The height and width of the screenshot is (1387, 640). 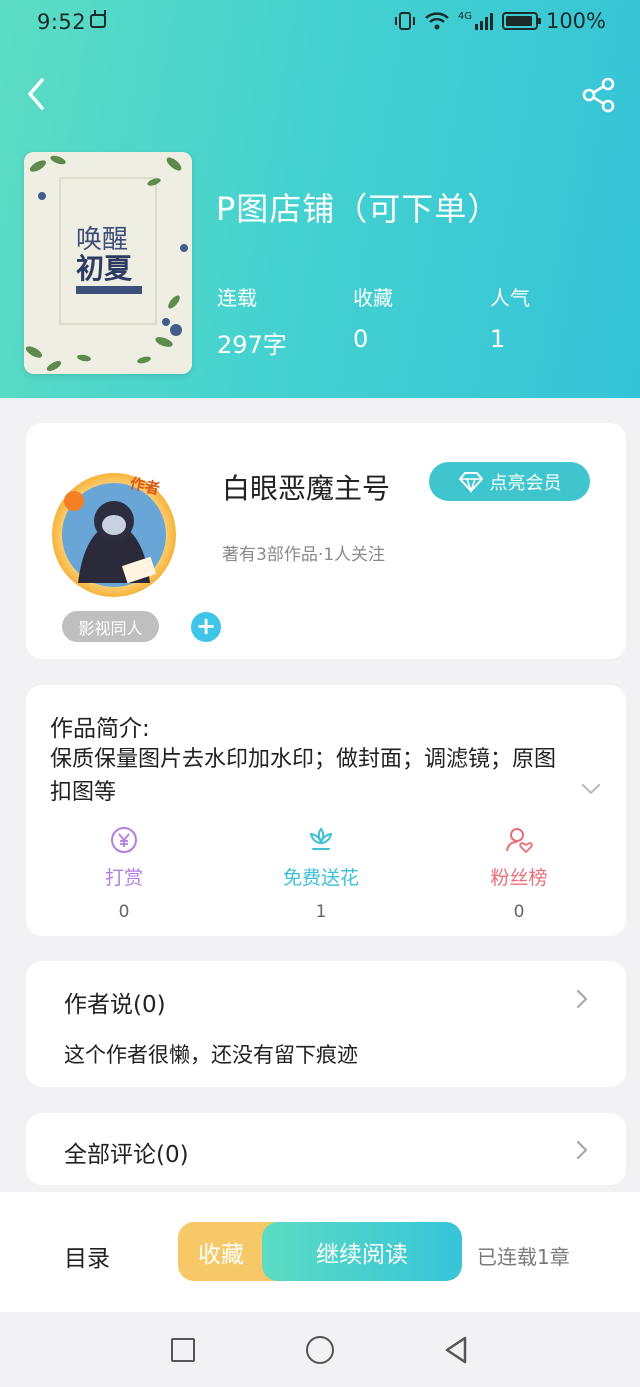 What do you see at coordinates (519, 841) in the screenshot?
I see `fan-user-heart-icon` at bounding box center [519, 841].